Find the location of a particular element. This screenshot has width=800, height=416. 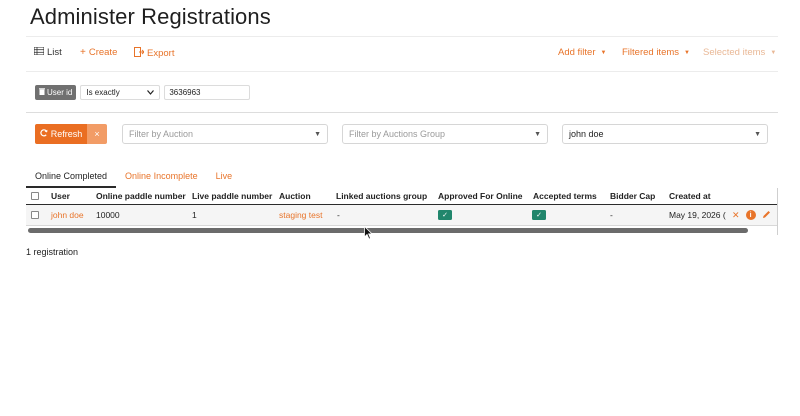

filter-value-input: 3636963 is located at coordinates (207, 92).